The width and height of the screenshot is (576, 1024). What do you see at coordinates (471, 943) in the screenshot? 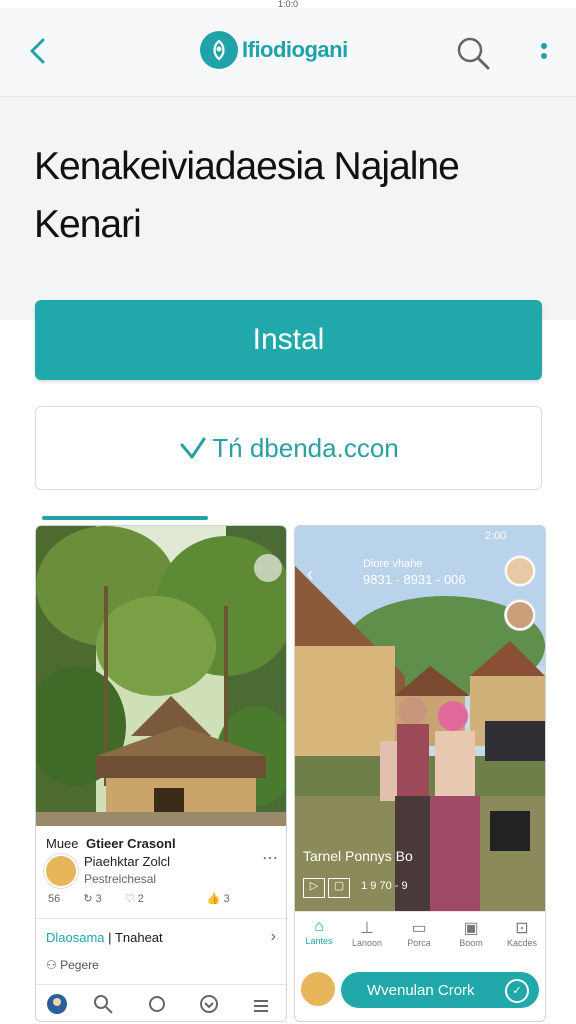
I see `tab-label: Boom` at bounding box center [471, 943].